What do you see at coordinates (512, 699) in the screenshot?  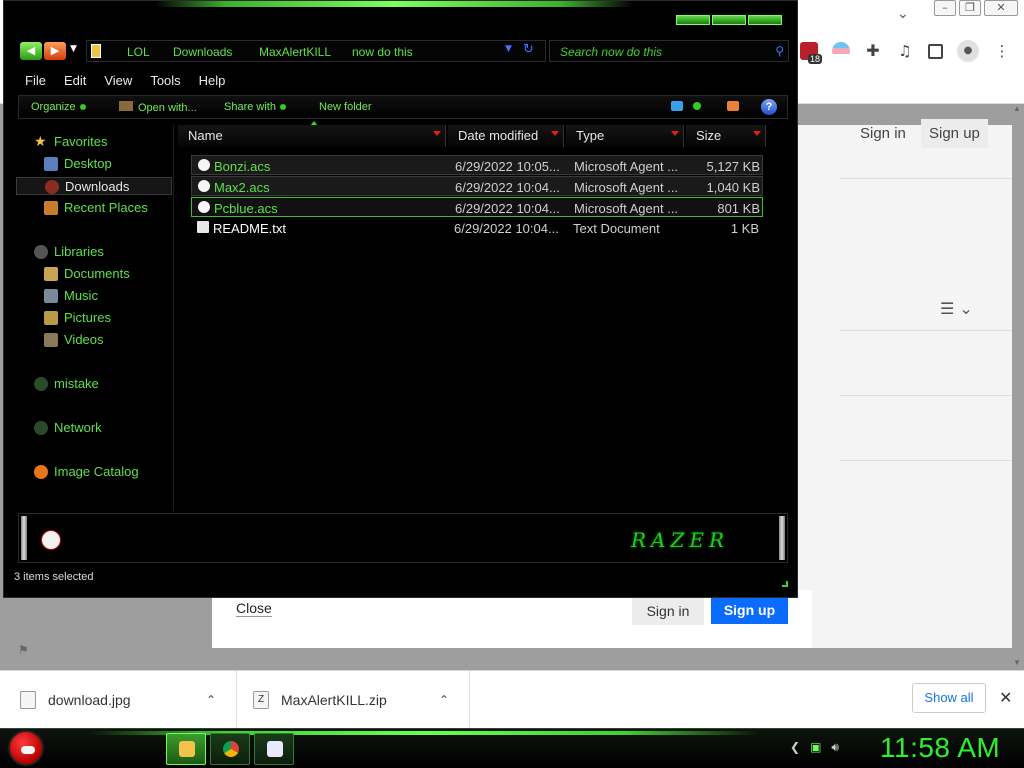 I see `downloads-bar: download.jpg ⌃ Z MaxAlertKILL.zip ⌃` at bounding box center [512, 699].